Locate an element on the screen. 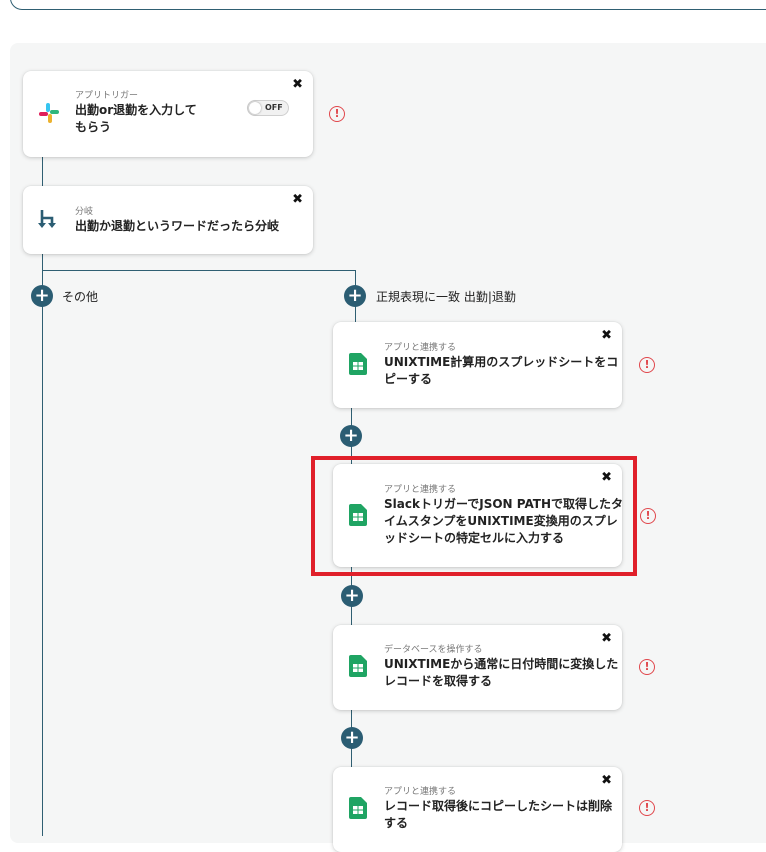 The height and width of the screenshot is (852, 766). branch-card: 分岐 出勤か退勤というワードだったら分岐 ✖ is located at coordinates (168, 220).